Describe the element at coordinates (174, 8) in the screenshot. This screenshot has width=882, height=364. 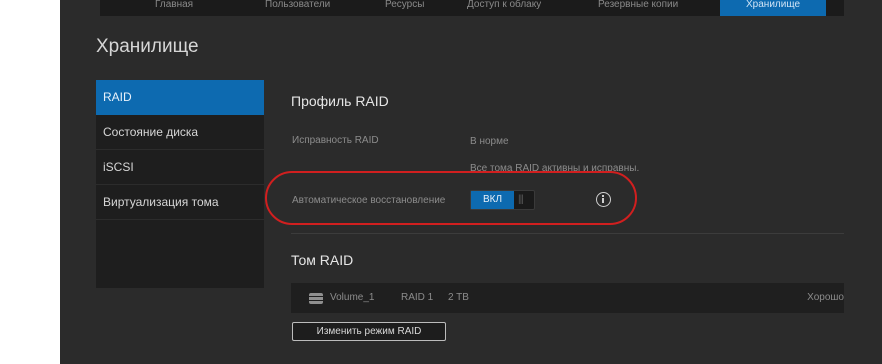
I see `tab-home: Главная` at that location.